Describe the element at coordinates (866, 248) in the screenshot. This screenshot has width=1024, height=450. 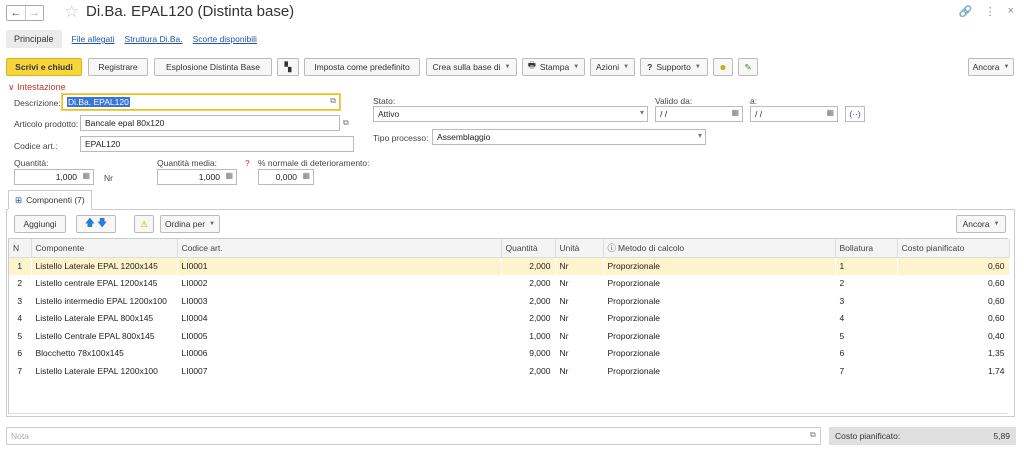
I see `col-bollatura: Bollatura` at that location.